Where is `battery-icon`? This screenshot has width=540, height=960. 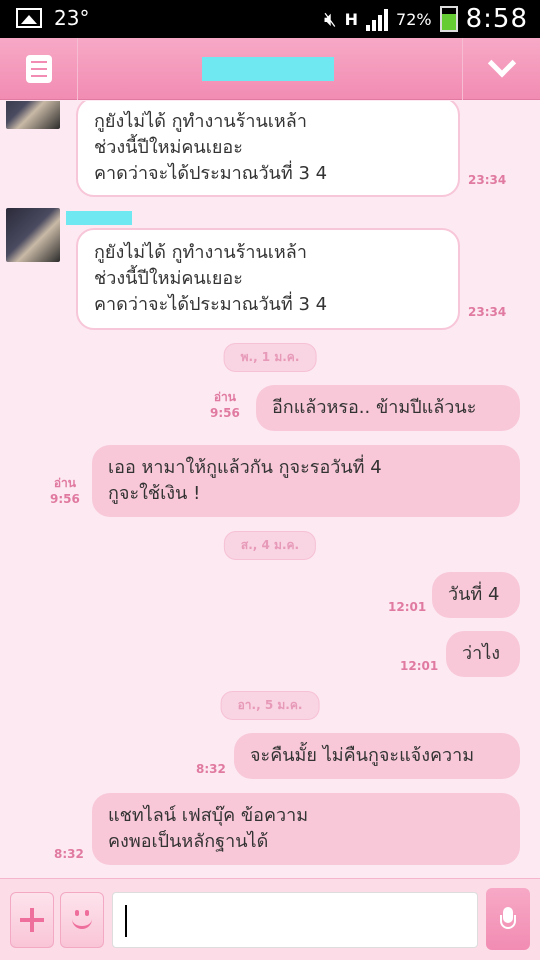
battery-icon is located at coordinates (448, 19).